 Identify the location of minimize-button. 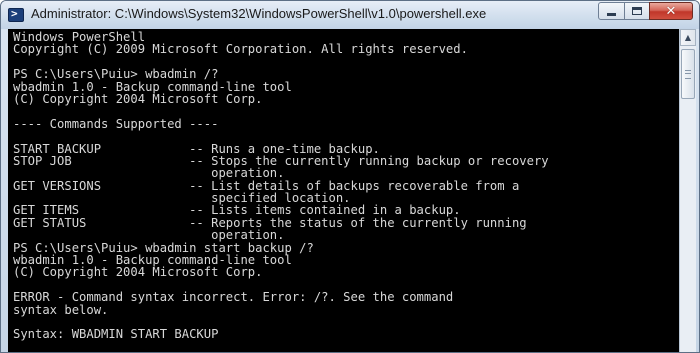
(611, 11).